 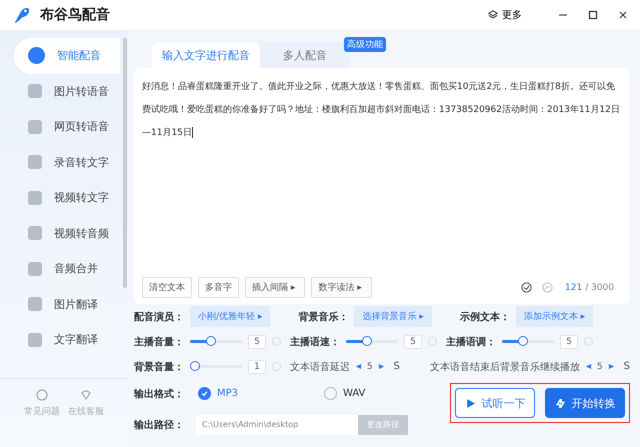 I want to click on dropdown-button: 插入间隔 ▸, so click(x=275, y=287).